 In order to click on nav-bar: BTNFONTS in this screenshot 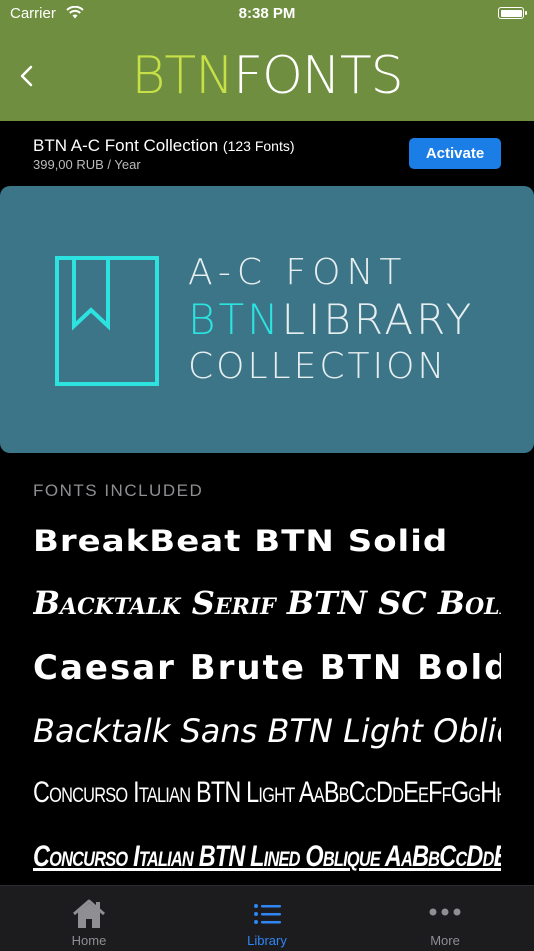, I will do `click(267, 74)`.